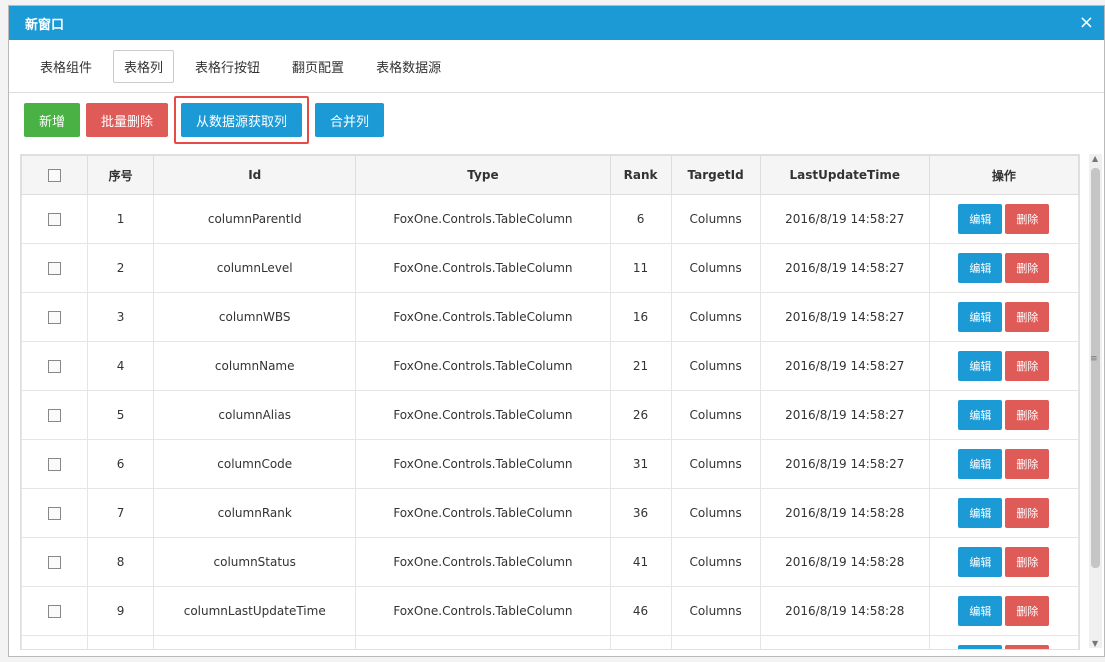 Image resolution: width=1105 pixels, height=662 pixels. I want to click on cell-rank: 6, so click(640, 219).